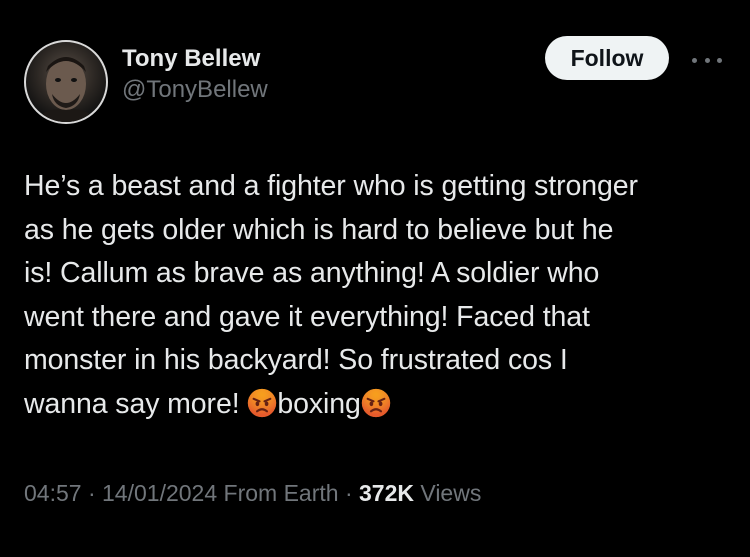 This screenshot has height=557, width=750. I want to click on avatar-portrait-icon, so click(66, 89).